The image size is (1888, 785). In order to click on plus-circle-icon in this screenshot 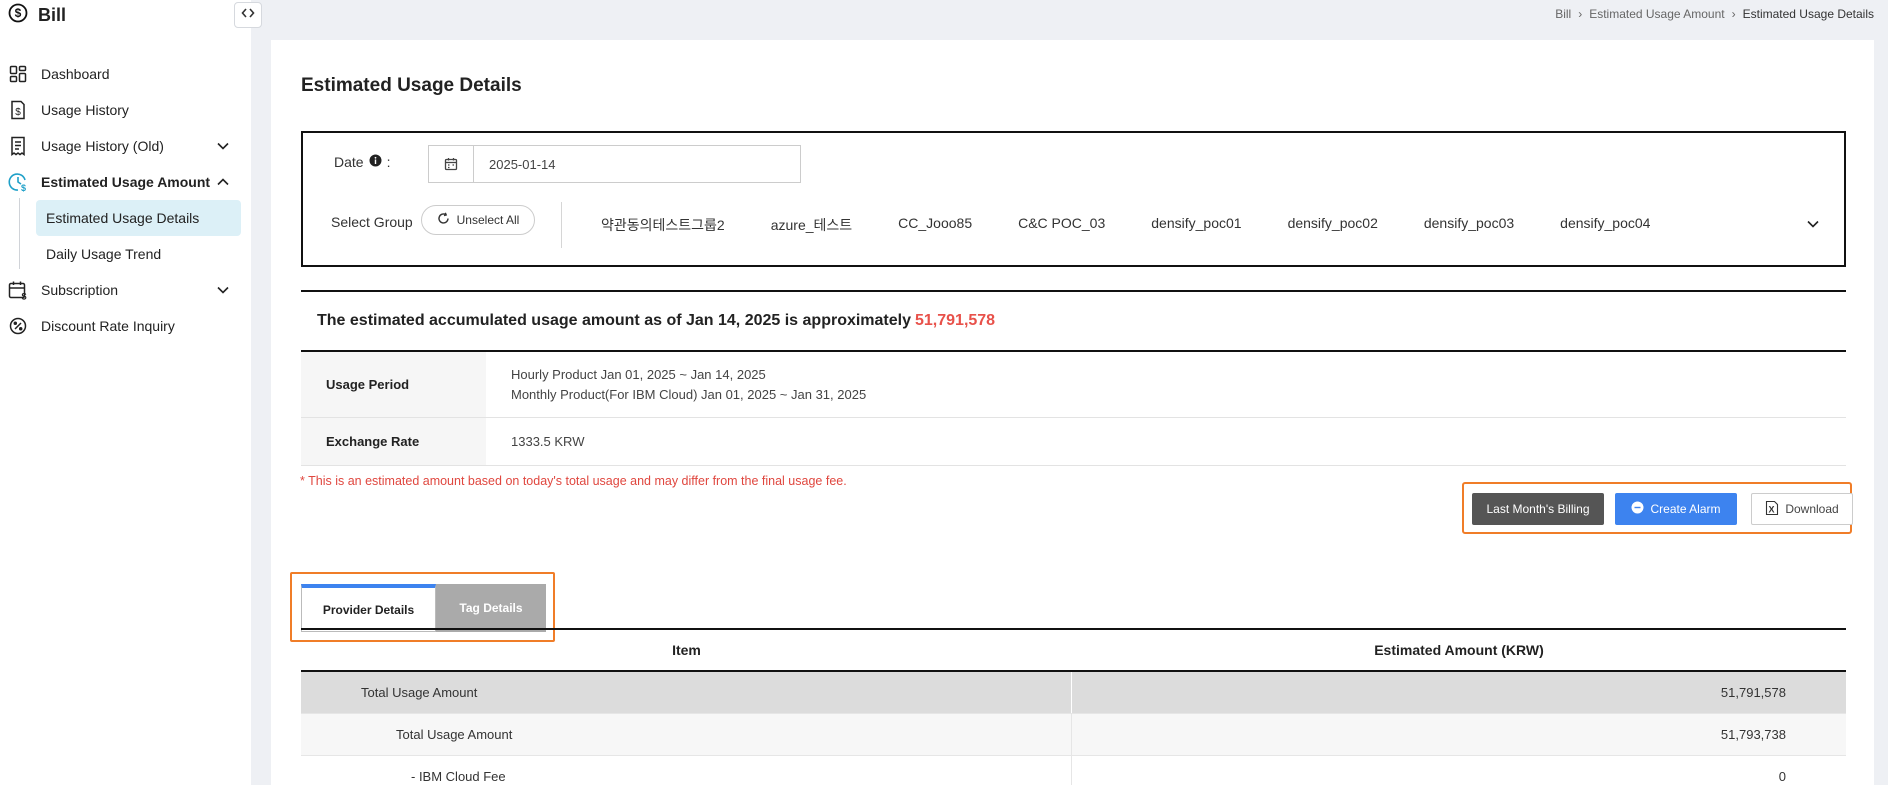, I will do `click(1637, 509)`.